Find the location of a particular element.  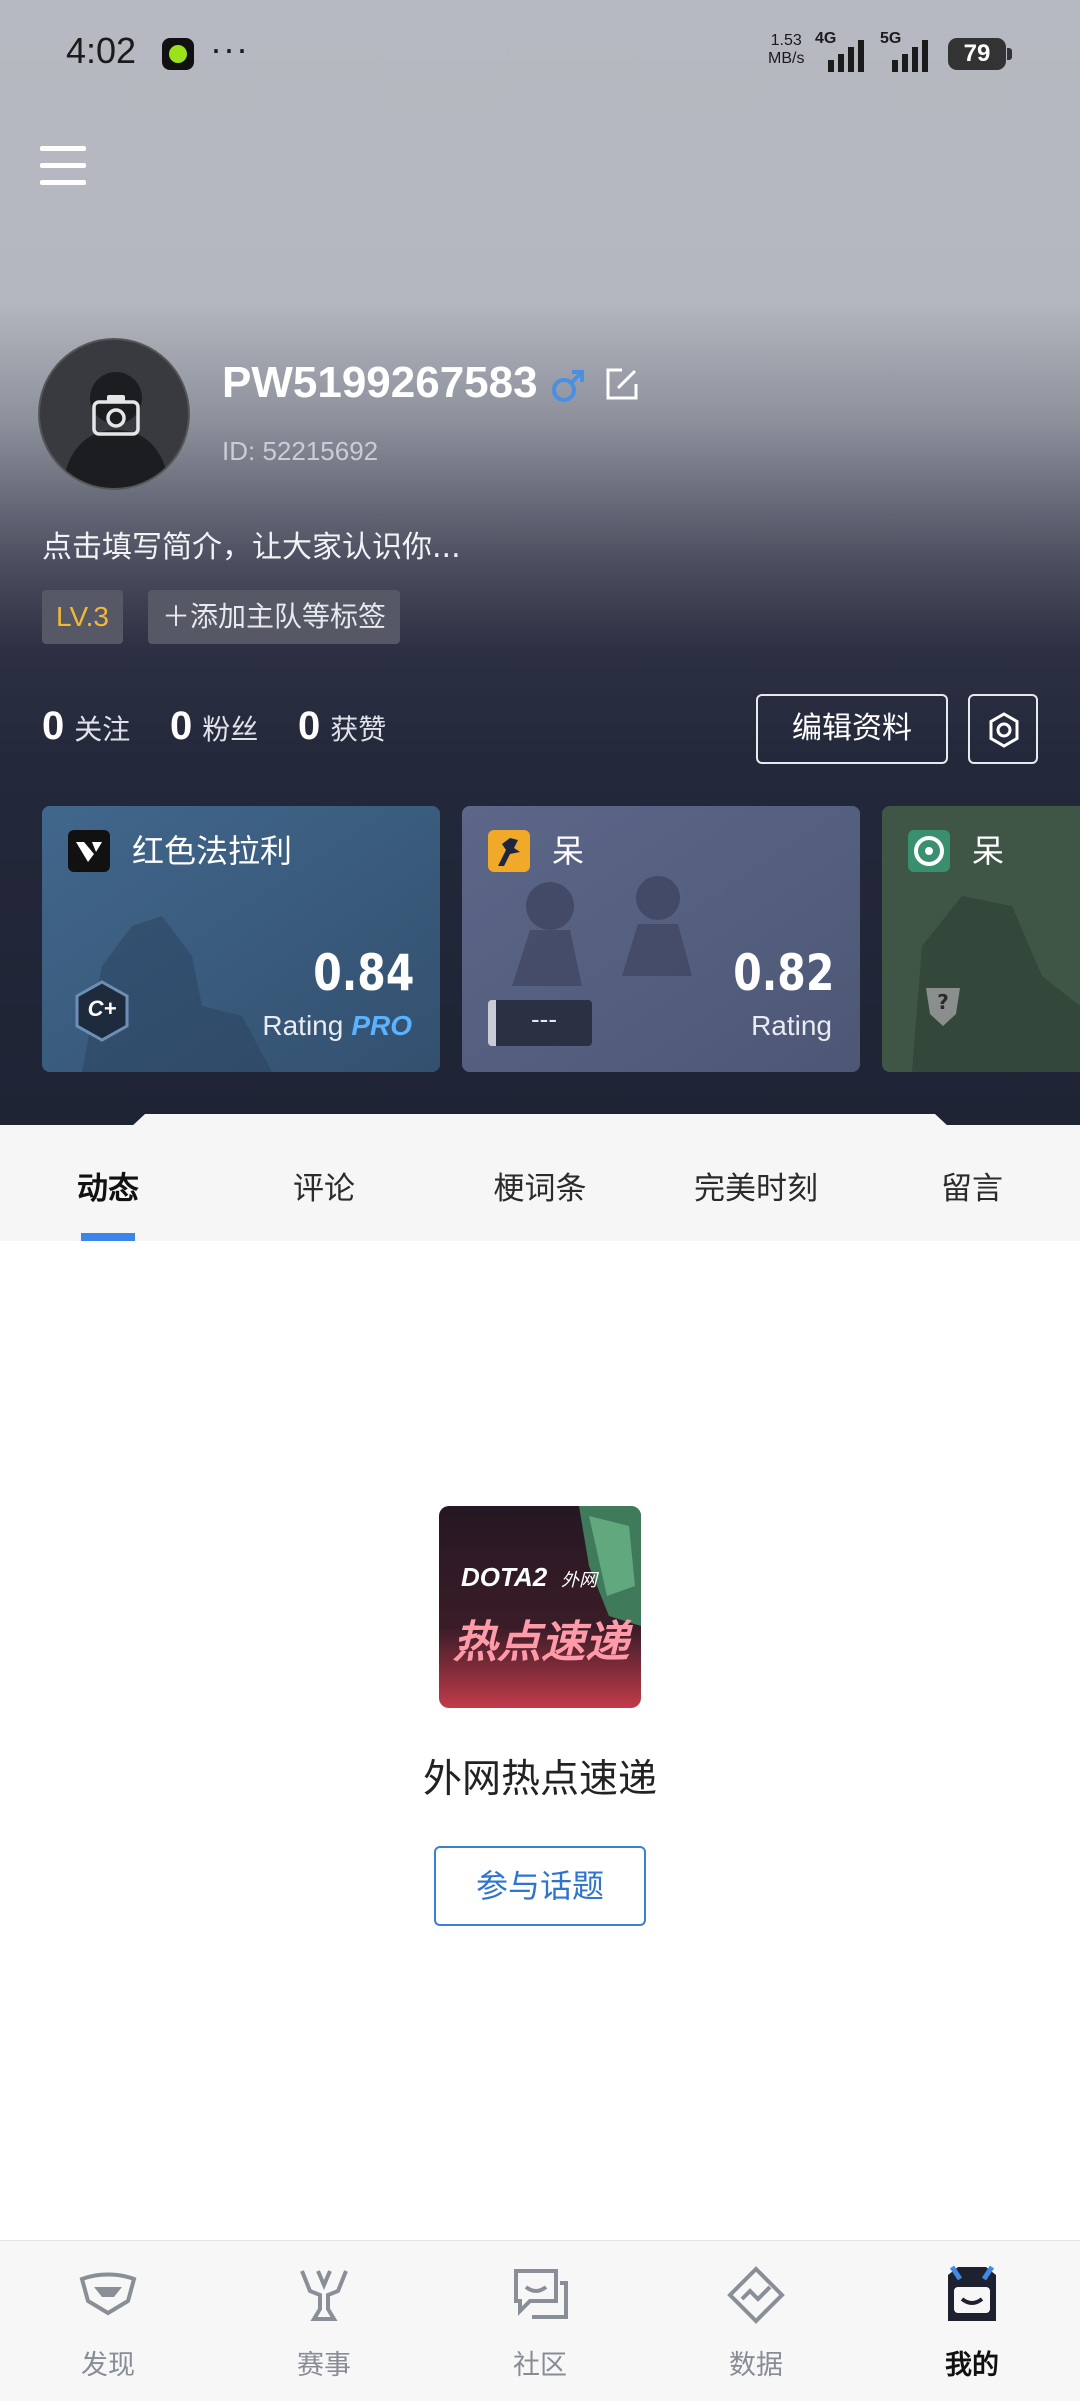

status-bar: 4:02 ··· 1.53 MB/s 4G 5G 79 is located at coordinates (540, 55).